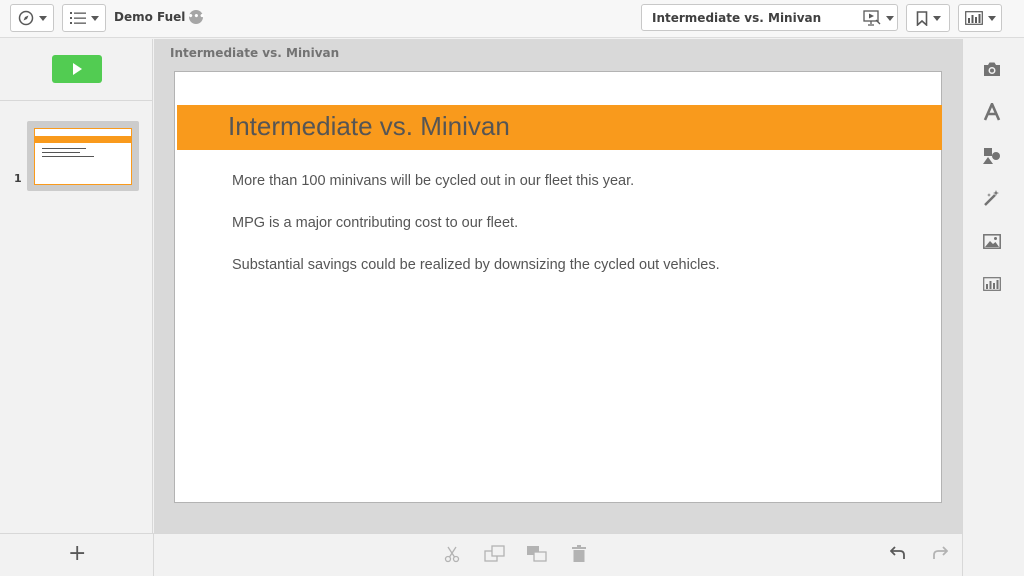 This screenshot has width=1024, height=576. What do you see at coordinates (559, 127) in the screenshot?
I see `slide-heading-banner: Intermediate vs. Minivan` at bounding box center [559, 127].